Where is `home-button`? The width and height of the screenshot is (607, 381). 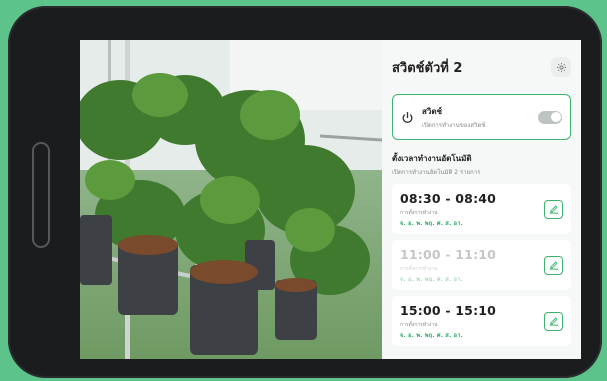
home-button is located at coordinates (41, 195).